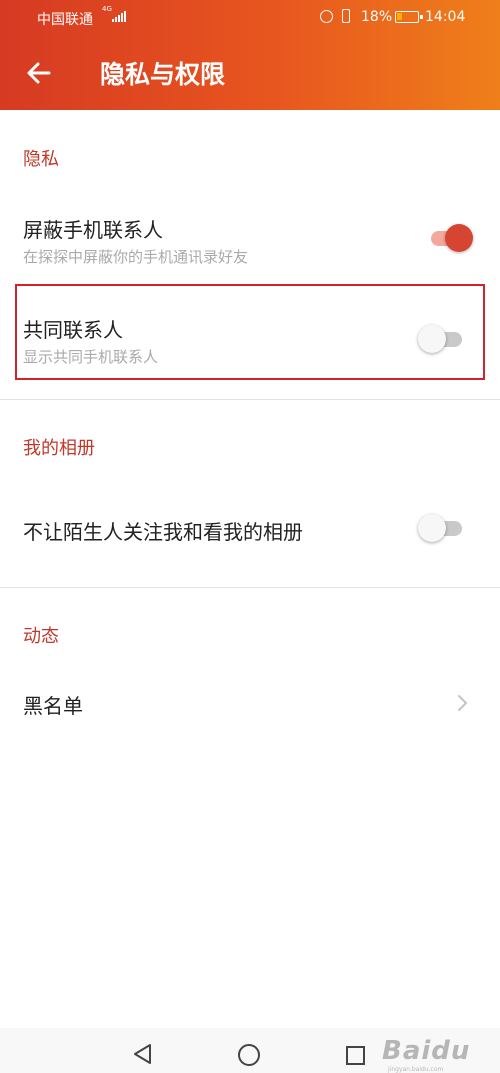  I want to click on nav-back-icon, so click(143, 1054).